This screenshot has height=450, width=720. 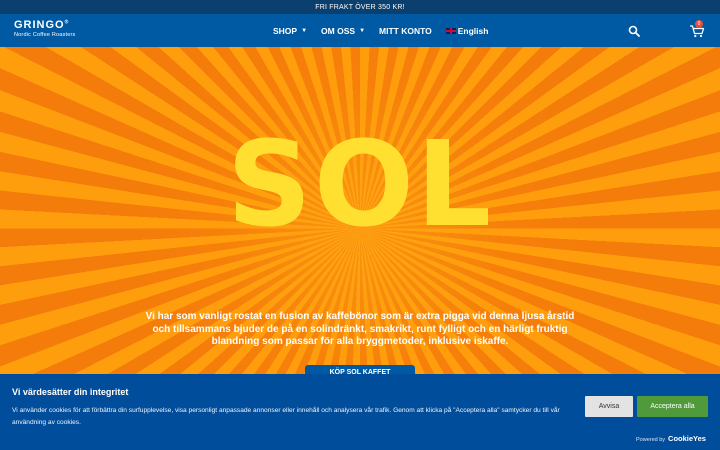 I want to click on main-menu: SHOP ▼ OM OSS ▼ MITT KONTO English, so click(x=380, y=30).